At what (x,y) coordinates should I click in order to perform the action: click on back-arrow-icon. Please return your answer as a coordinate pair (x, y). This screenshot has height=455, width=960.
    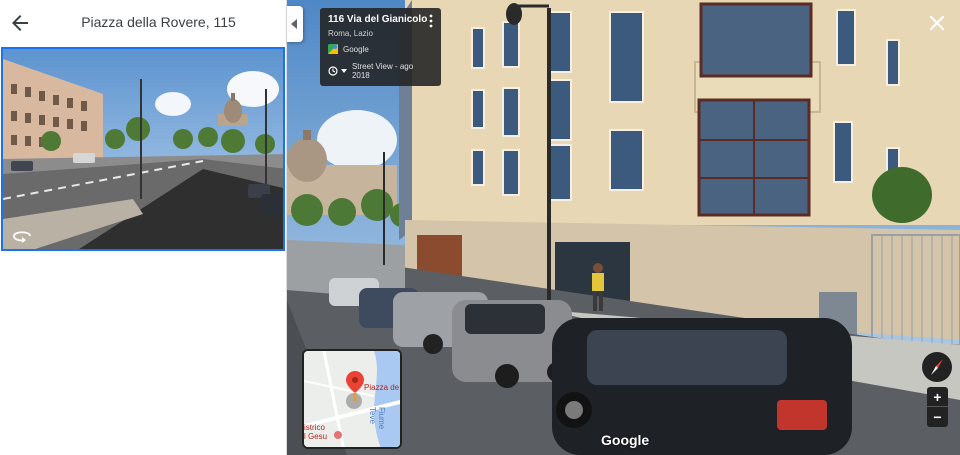
    Looking at the image, I should click on (20, 23).